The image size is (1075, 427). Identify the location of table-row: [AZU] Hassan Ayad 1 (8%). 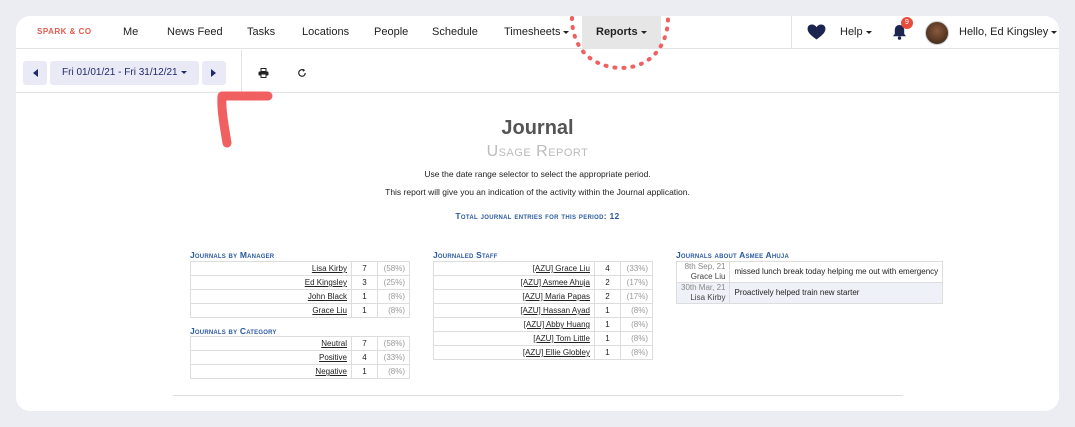
(543, 310).